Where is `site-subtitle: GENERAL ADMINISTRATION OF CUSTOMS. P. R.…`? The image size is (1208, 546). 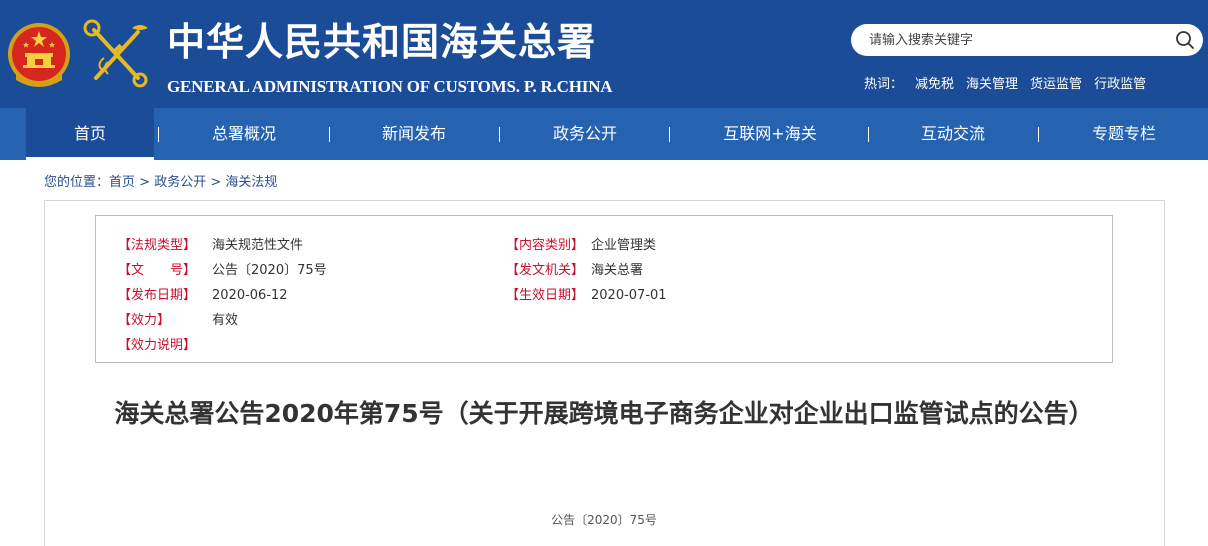
site-subtitle: GENERAL ADMINISTRATION OF CUSTOMS. P. R.… is located at coordinates (390, 86).